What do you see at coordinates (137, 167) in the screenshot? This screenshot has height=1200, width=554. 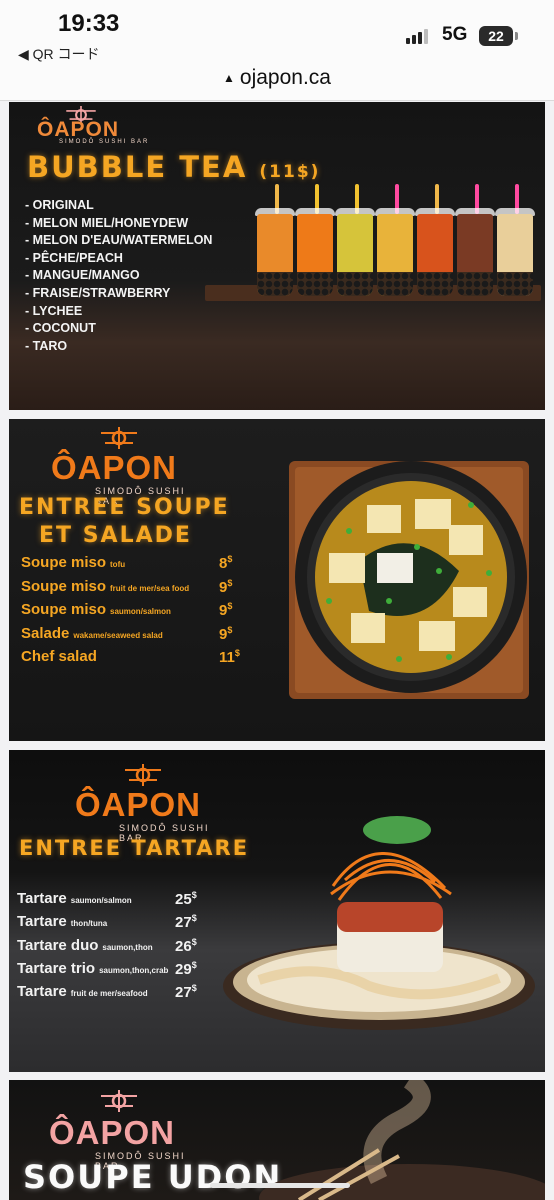 I see `bubble-tea-title-text: BUBBLE TEA` at bounding box center [137, 167].